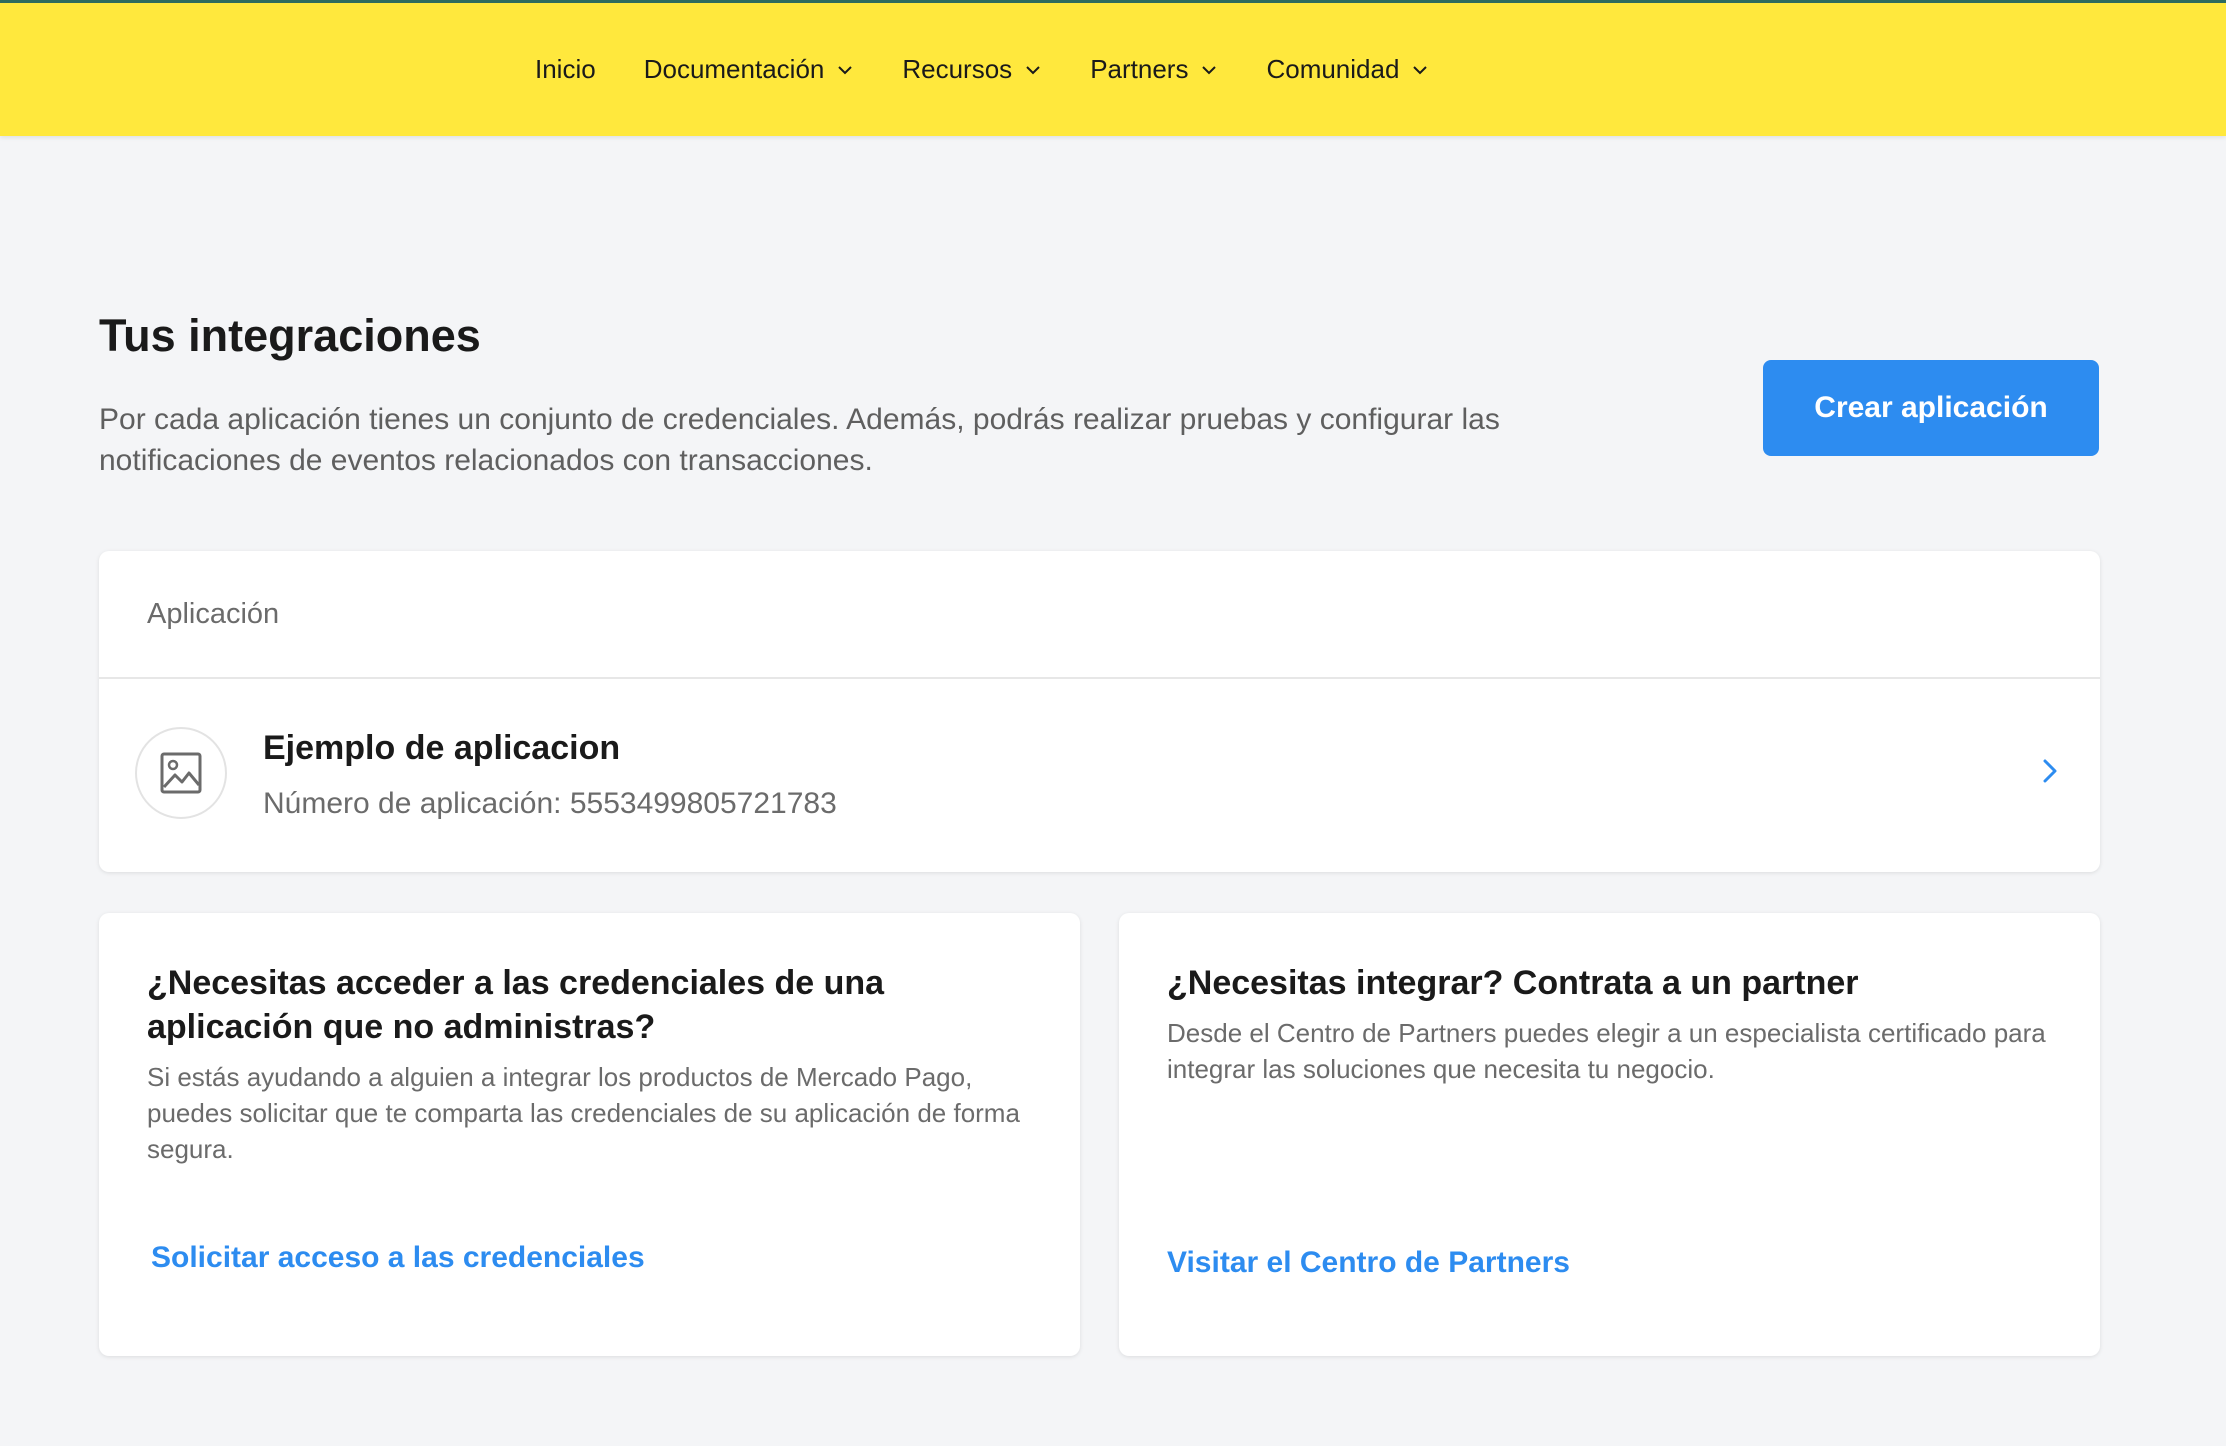 This screenshot has height=1446, width=2226. Describe the element at coordinates (1139, 69) in the screenshot. I see `nav-item-label: Partners` at that location.